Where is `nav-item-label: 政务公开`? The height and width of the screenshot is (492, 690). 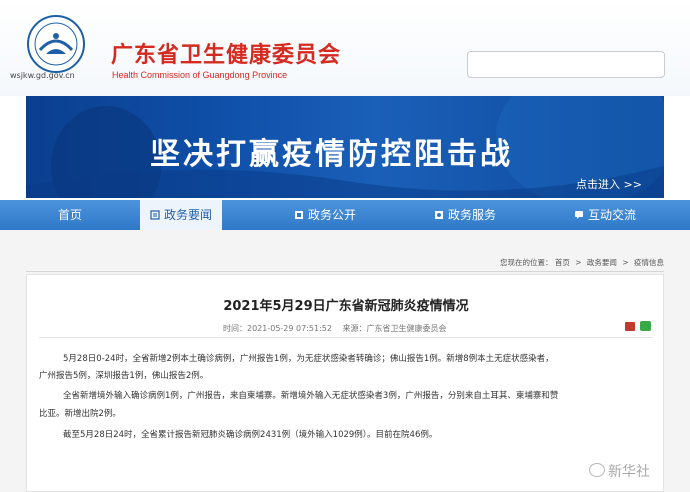 nav-item-label: 政务公开 is located at coordinates (332, 215).